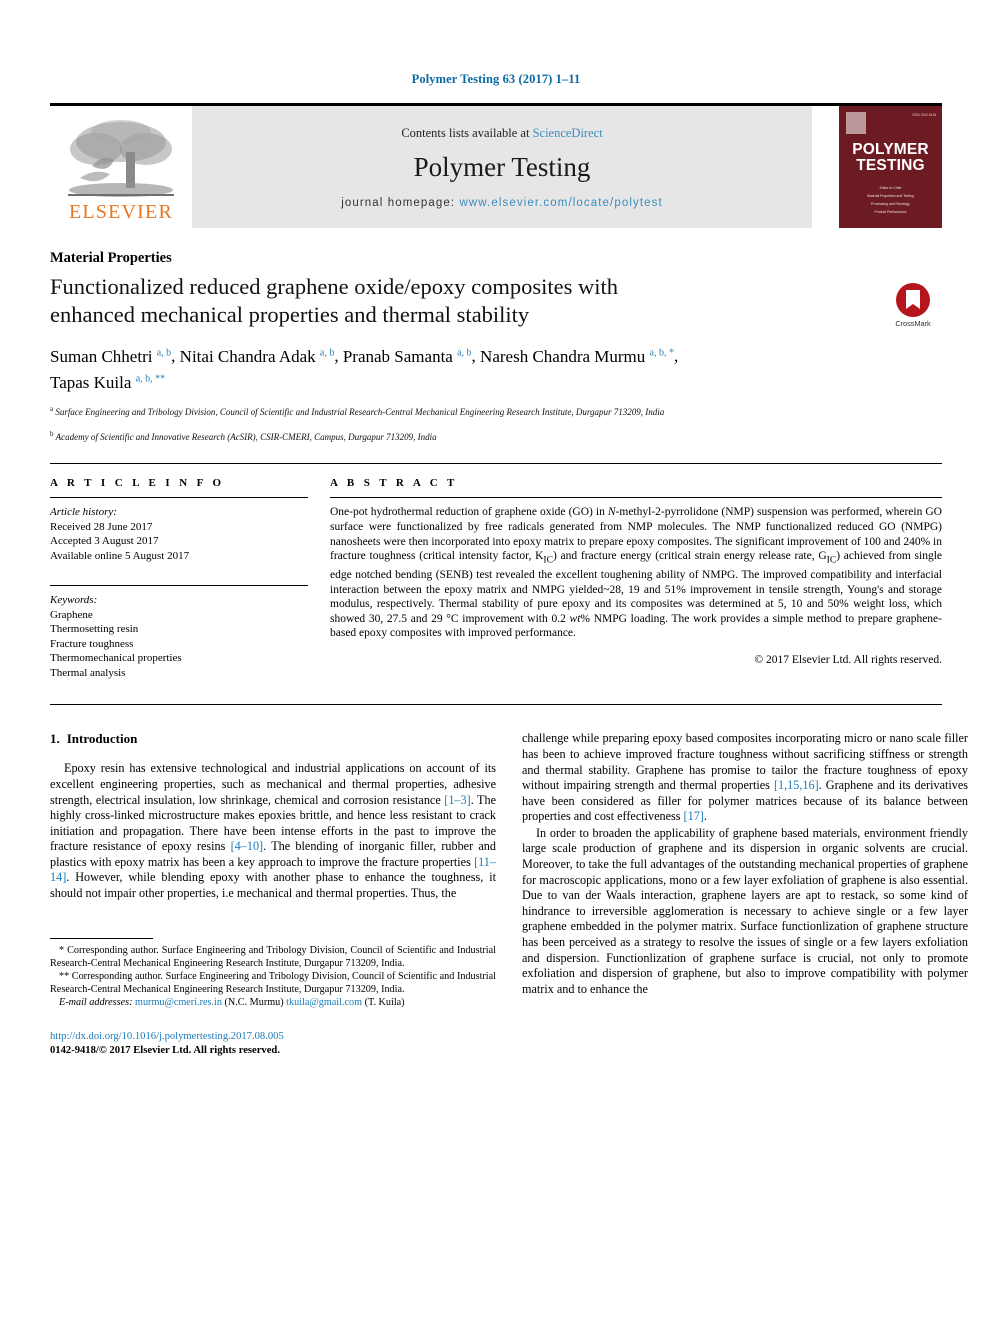 Image resolution: width=992 pixels, height=1323 pixels. Describe the element at coordinates (178, 1002) in the screenshot. I see `email-link-murmu: murmu@cmeri.res.in` at that location.